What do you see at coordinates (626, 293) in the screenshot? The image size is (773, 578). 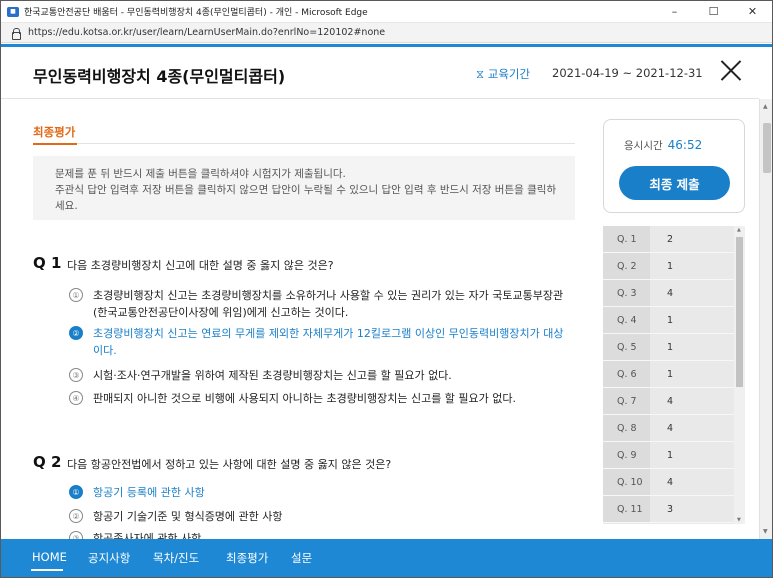 I see `answer-q: Q. 3` at bounding box center [626, 293].